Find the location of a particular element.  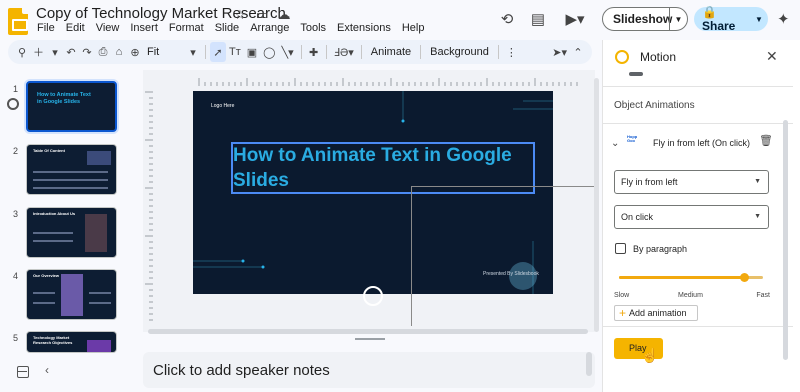

animation-list-item: ⌄ Hopp Goo Fly in from left (On click) is located at coordinates (696, 143).